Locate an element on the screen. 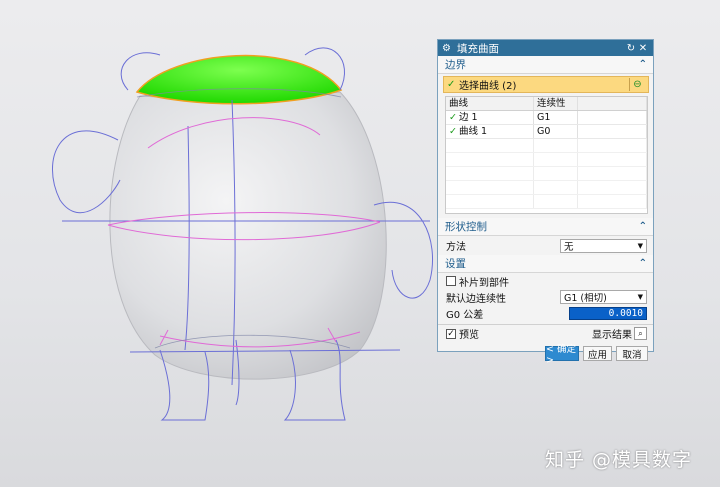 Image resolution: width=720 pixels, height=487 pixels. curve-list: 曲线 连续性 ✓ 边 1 G1 ✓ 曲线 1 G0 is located at coordinates (546, 155).